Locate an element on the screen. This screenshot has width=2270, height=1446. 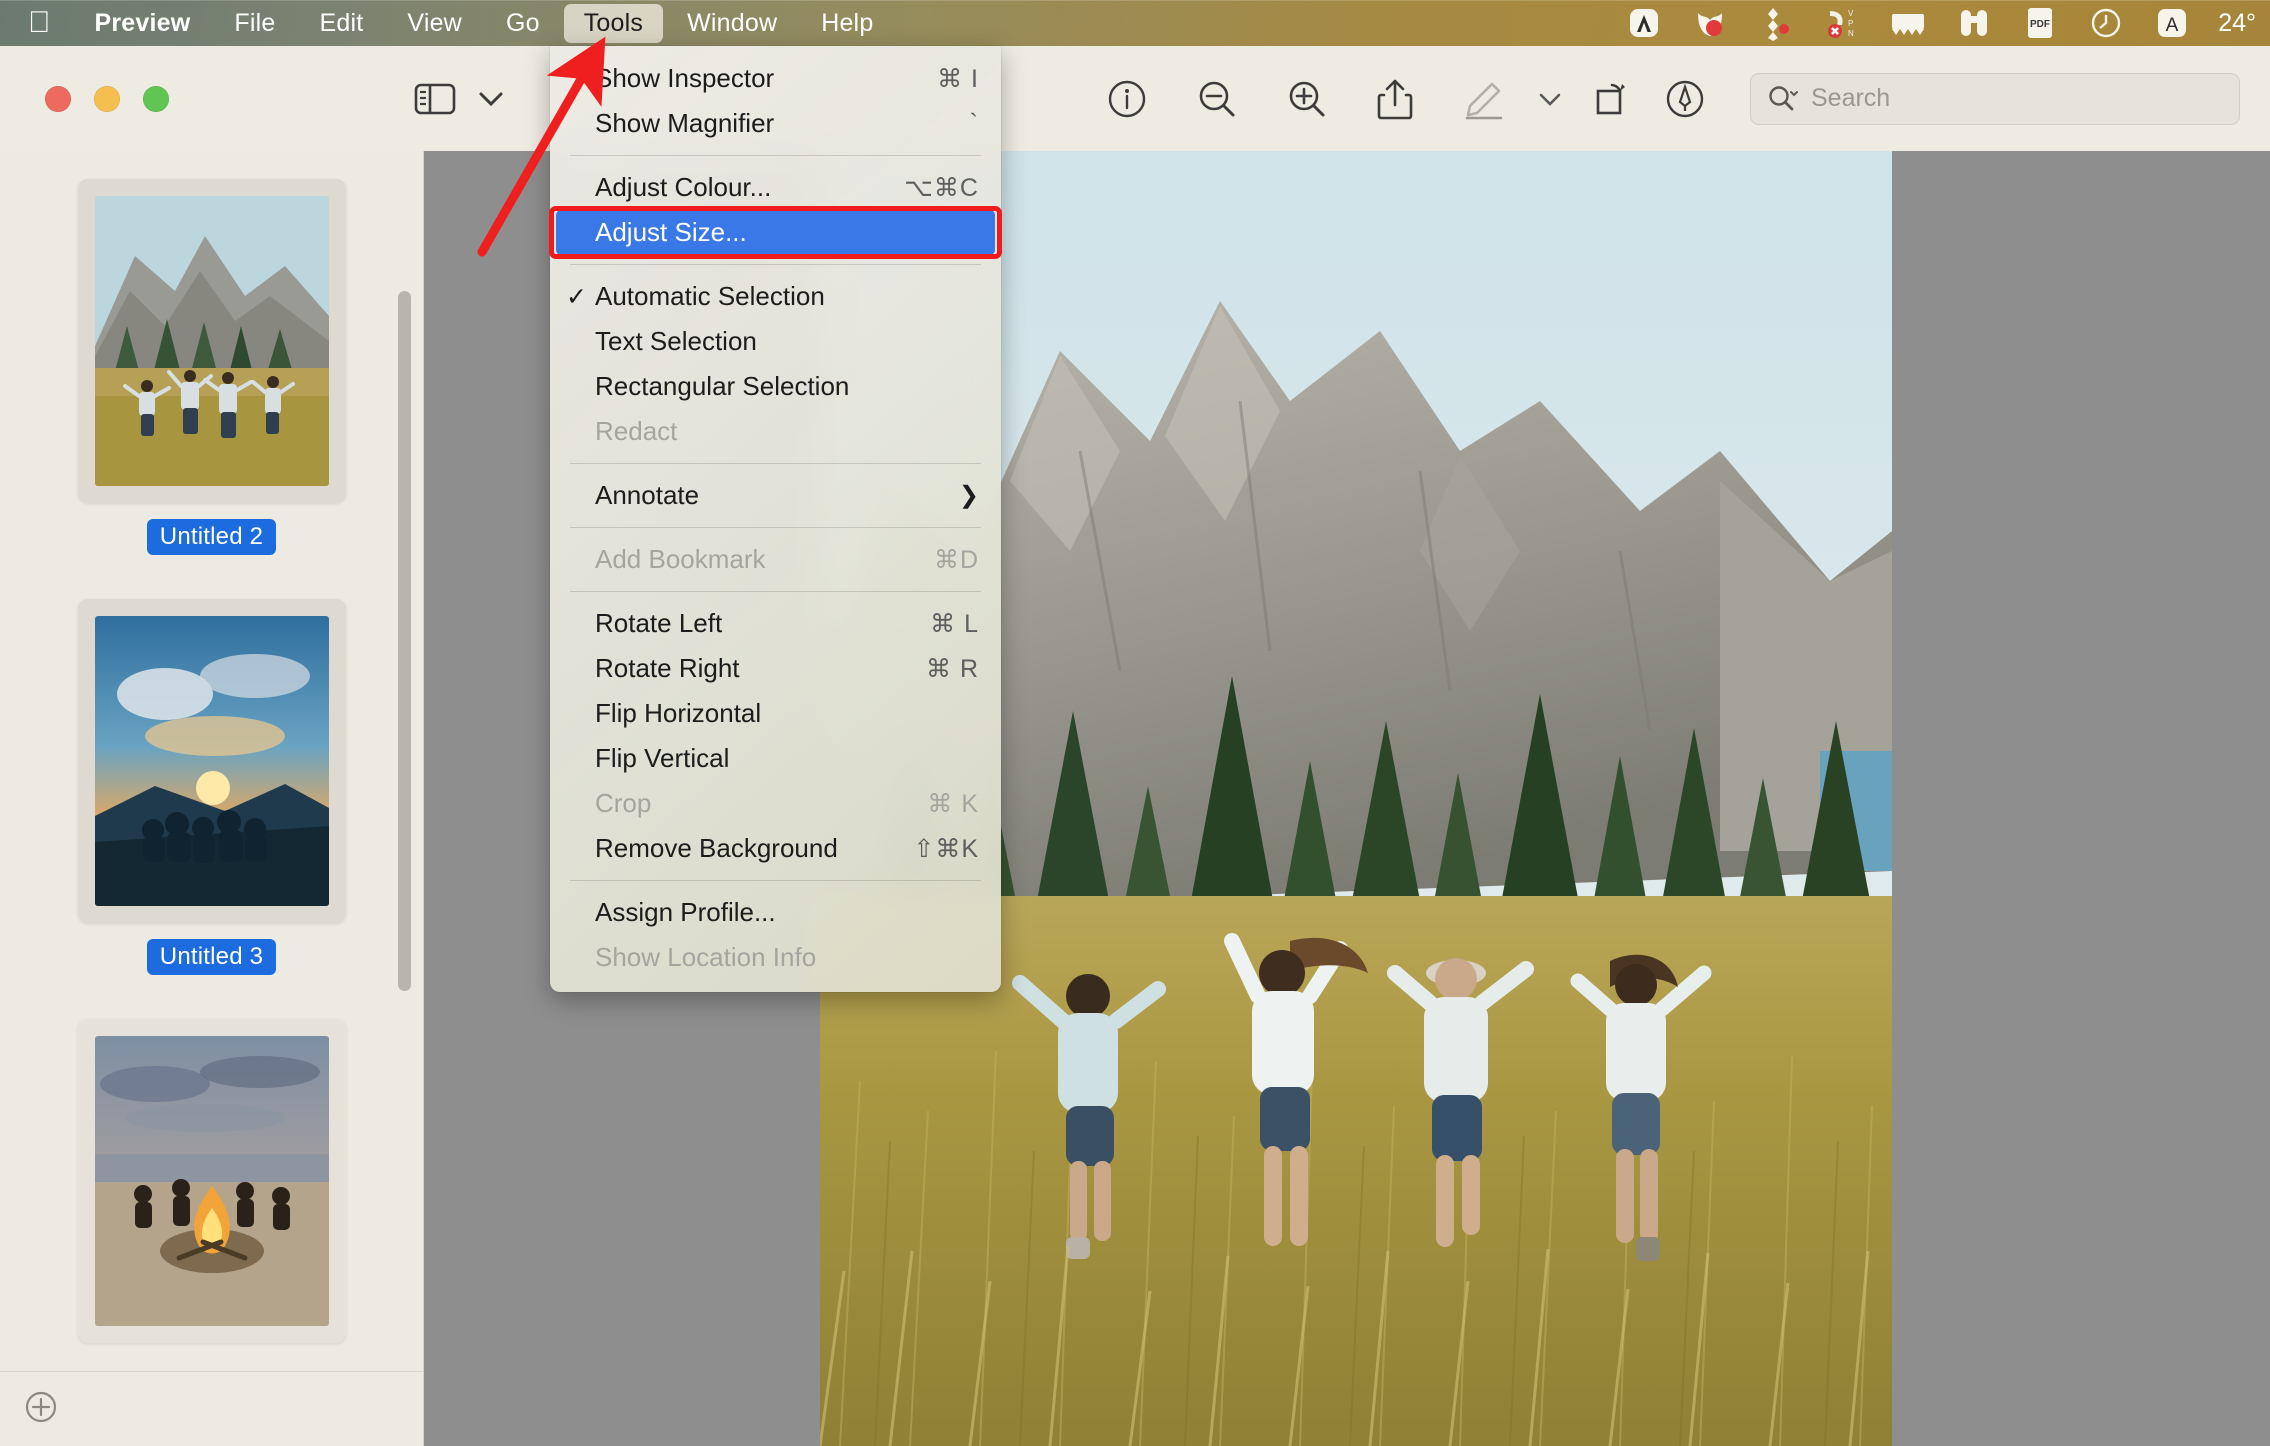
menu-bar-status-area: VPN PDF A 24° is located at coordinates (1947, 23).